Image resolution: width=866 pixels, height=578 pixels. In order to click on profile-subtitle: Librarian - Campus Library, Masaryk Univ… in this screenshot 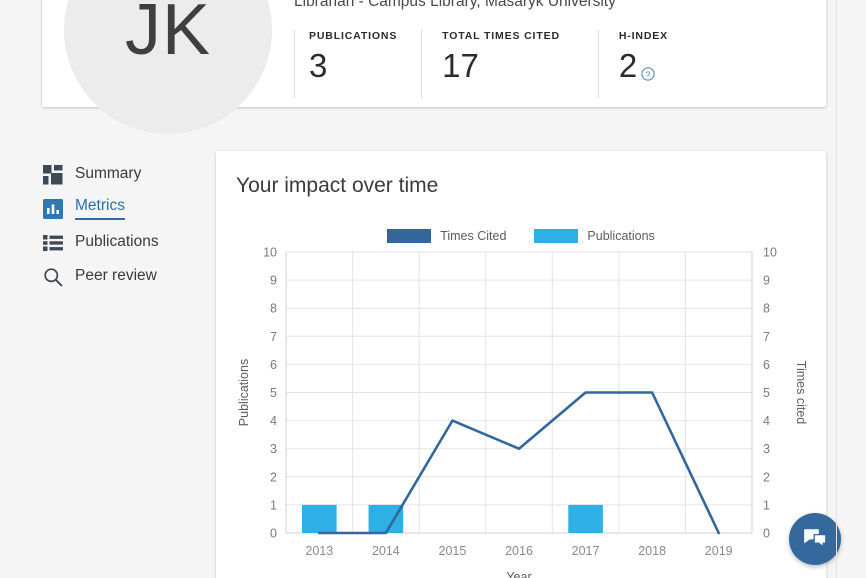, I will do `click(455, 5)`.